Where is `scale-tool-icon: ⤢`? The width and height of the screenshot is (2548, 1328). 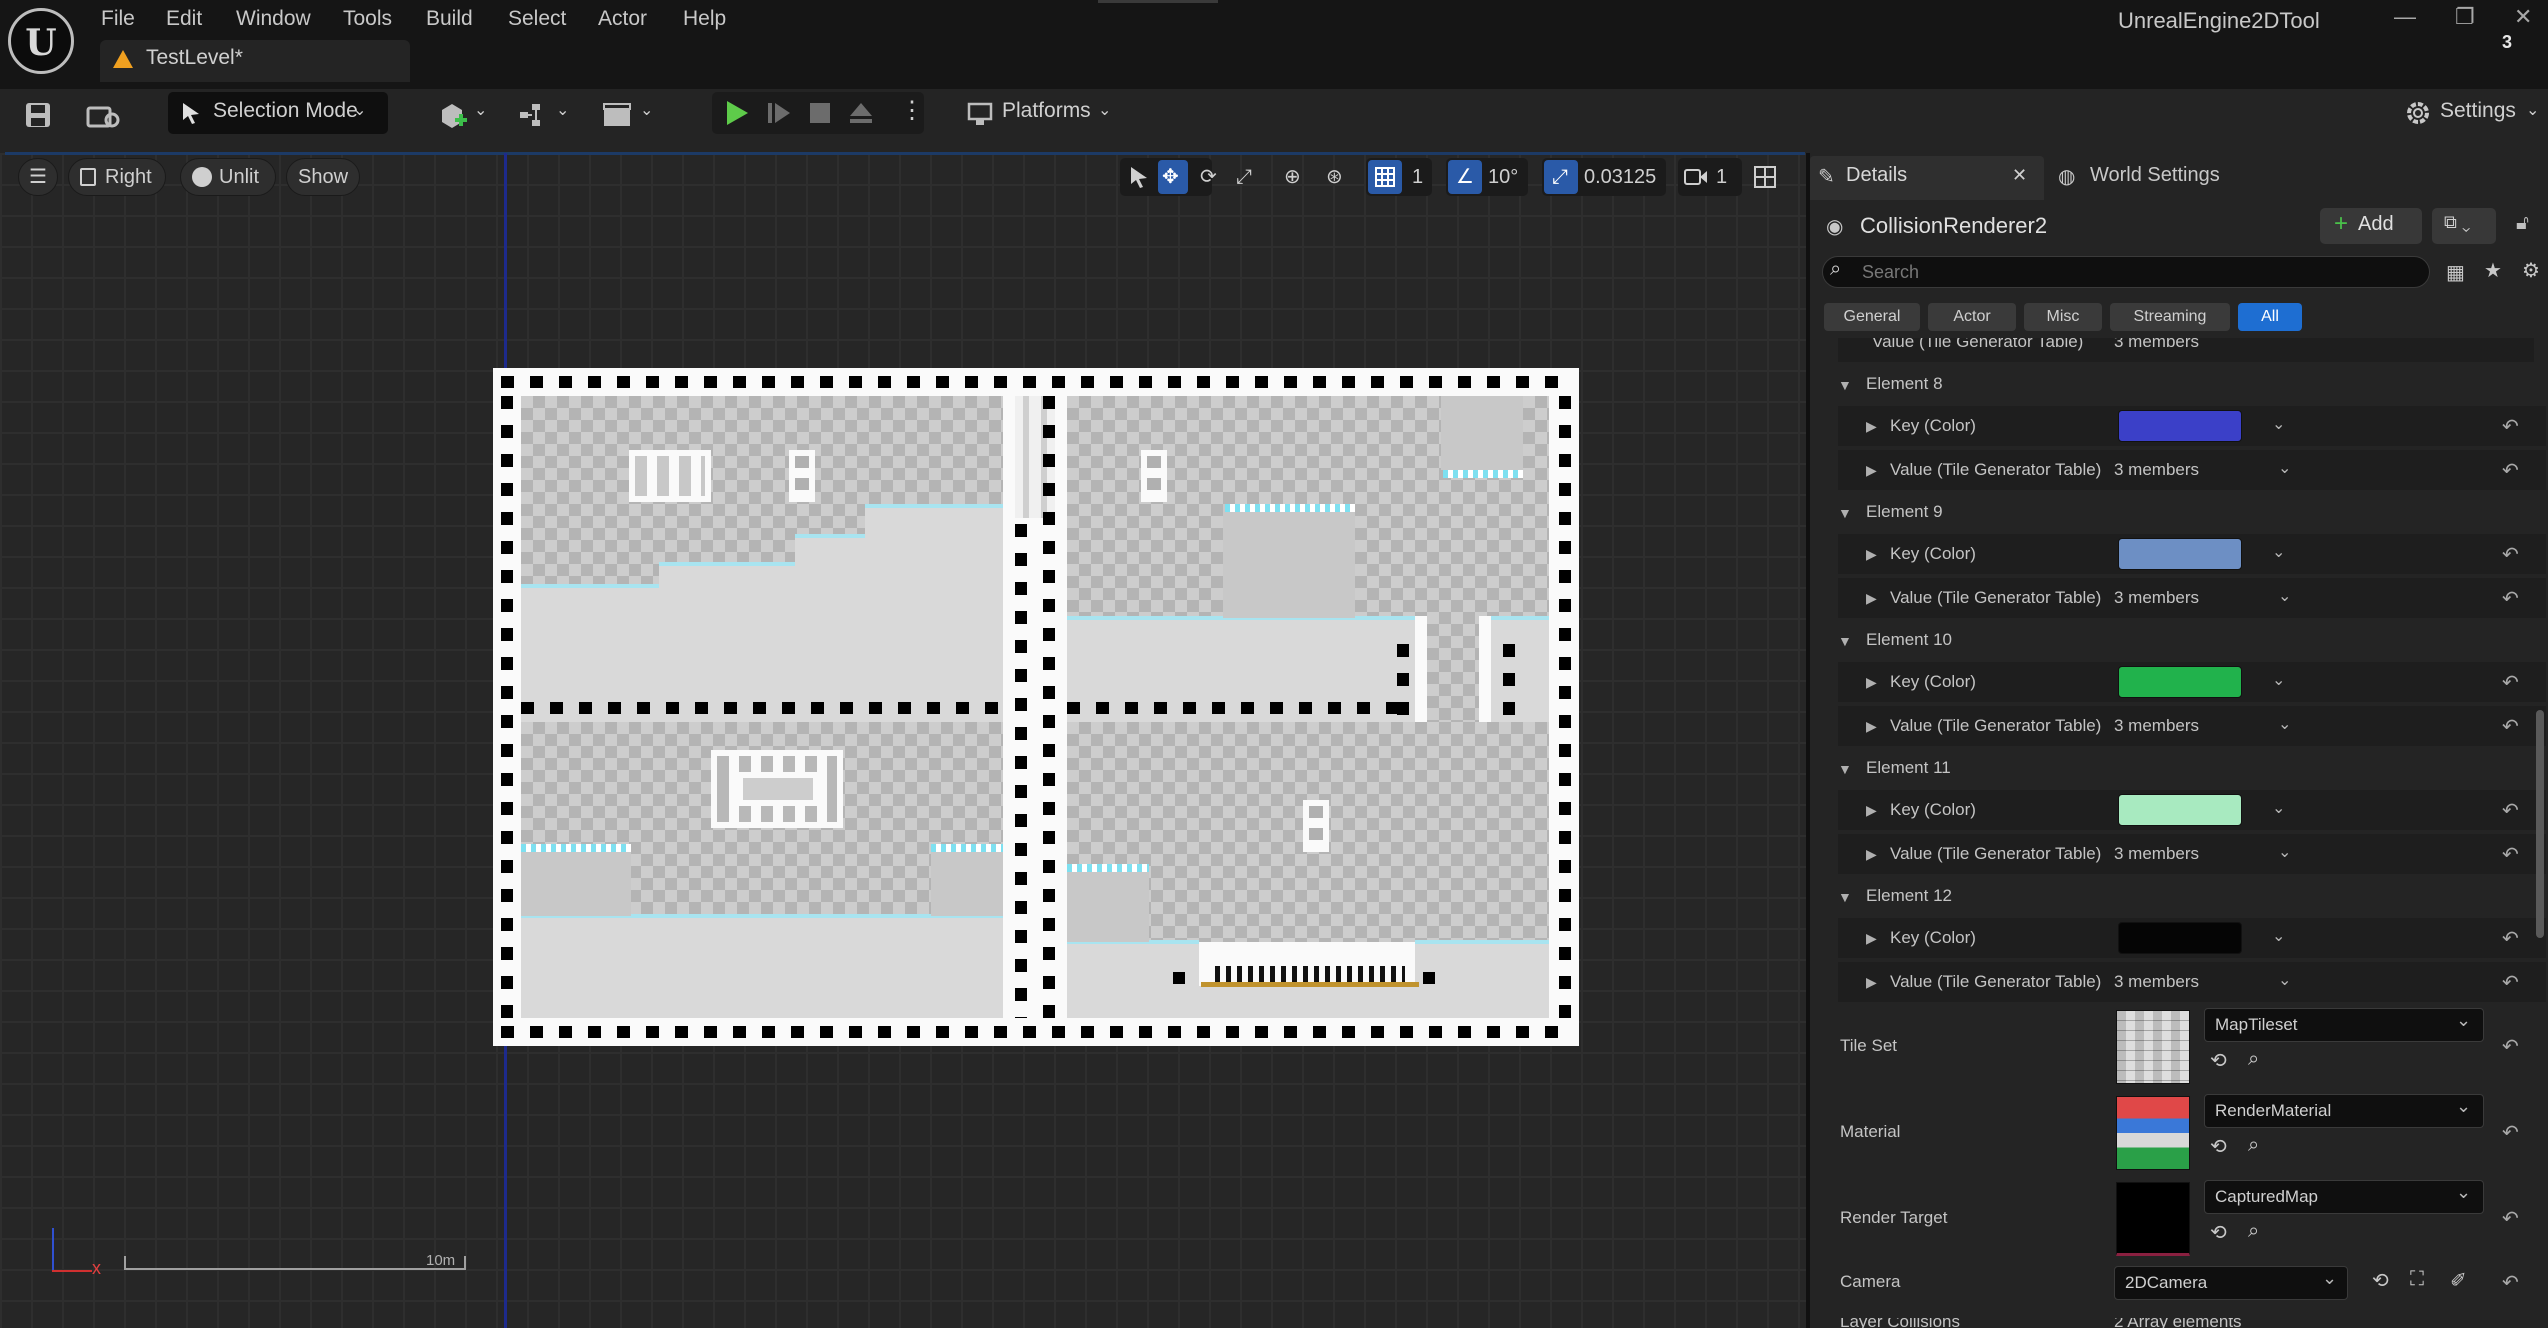
scale-tool-icon: ⤢ is located at coordinates (1244, 177).